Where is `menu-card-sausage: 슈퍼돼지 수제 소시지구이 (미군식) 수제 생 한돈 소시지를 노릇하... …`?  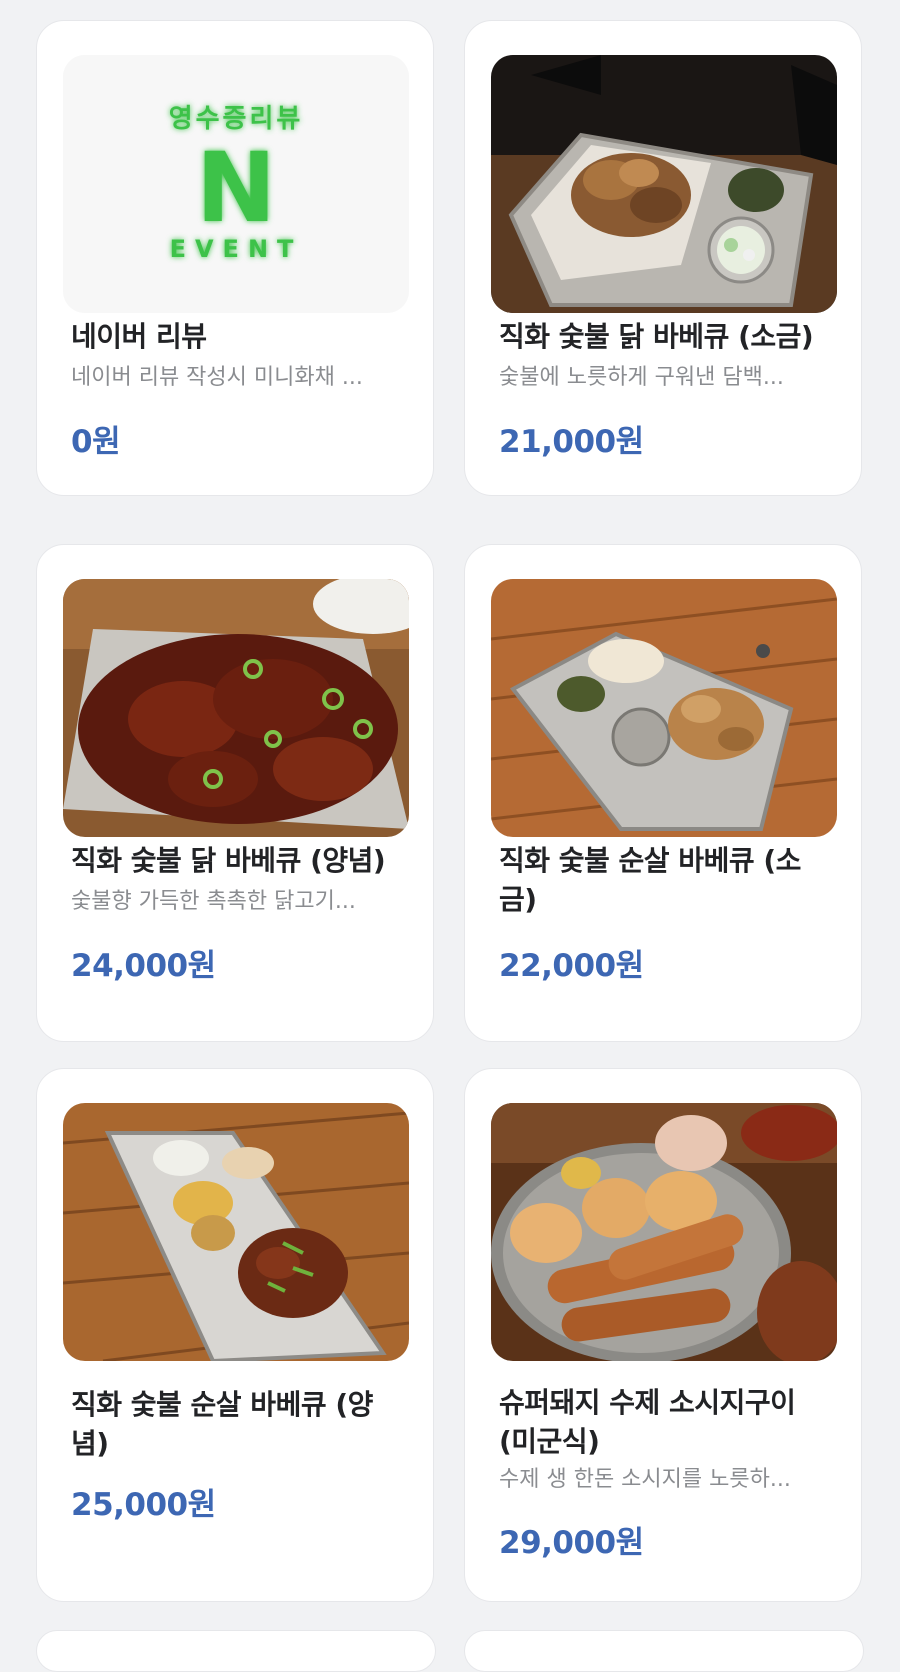 menu-card-sausage: 슈퍼돼지 수제 소시지구이 (미군식) 수제 생 한돈 소시지를 노릇하... … is located at coordinates (663, 1335).